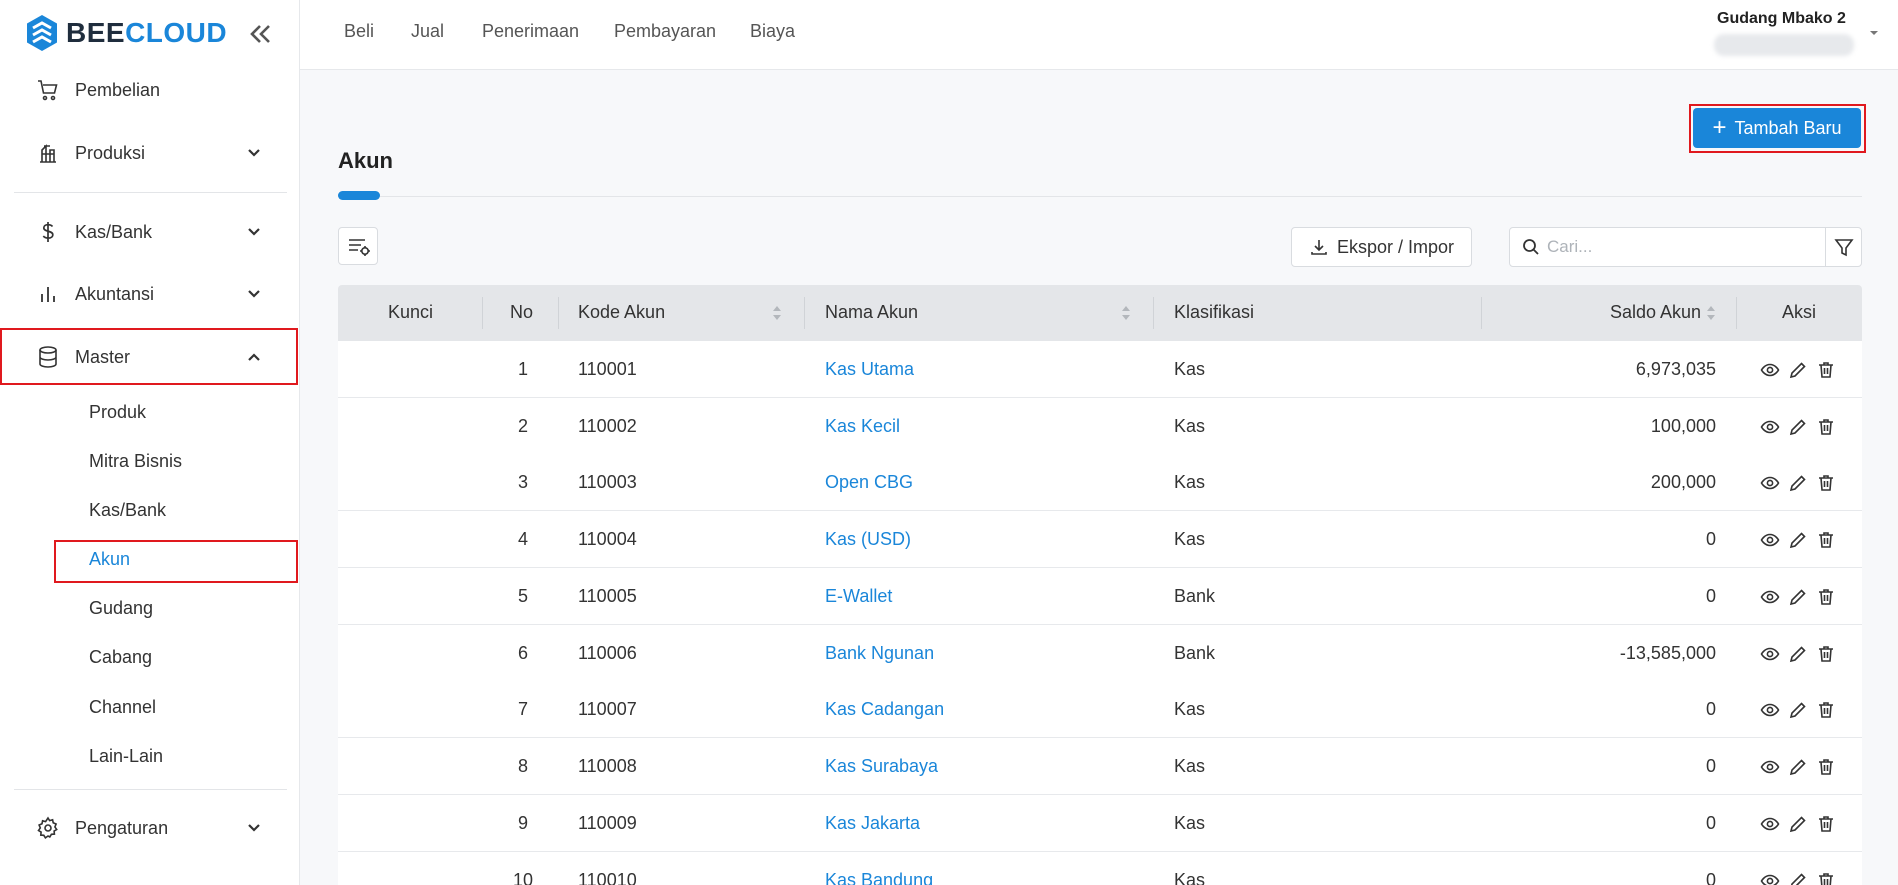 This screenshot has width=1898, height=885. I want to click on filter-button, so click(1843, 247).